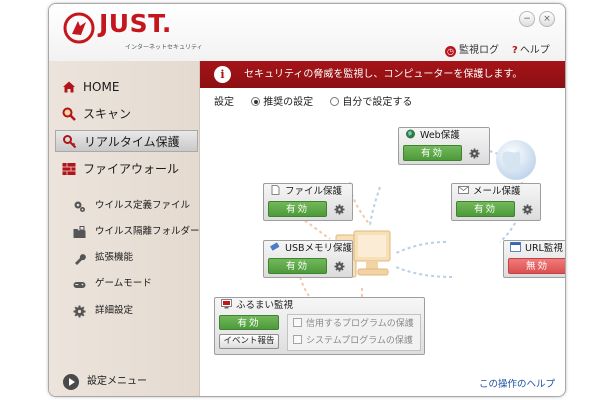 This screenshot has height=400, width=610. I want to click on brand-name: JUST., so click(135, 23).